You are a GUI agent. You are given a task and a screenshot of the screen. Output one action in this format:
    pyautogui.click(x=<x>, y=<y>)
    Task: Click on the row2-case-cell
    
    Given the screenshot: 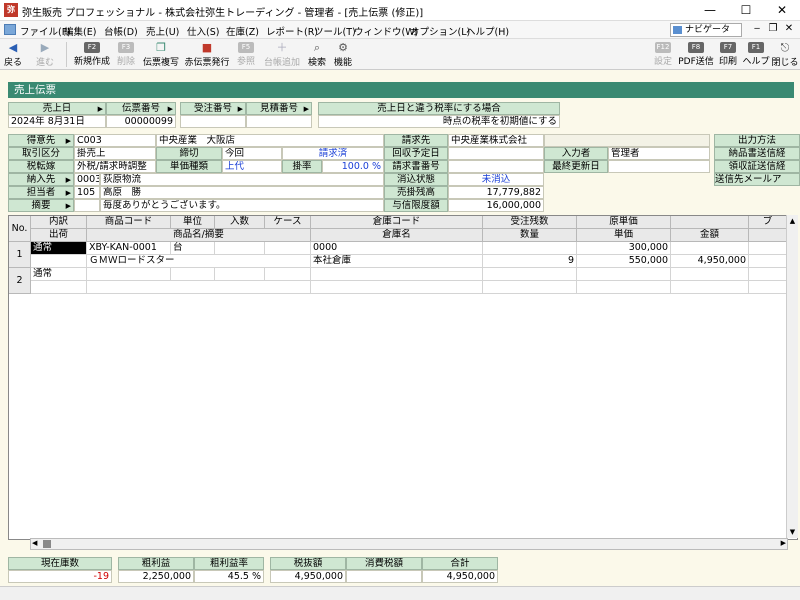 What is the action you would take?
    pyautogui.click(x=288, y=274)
    